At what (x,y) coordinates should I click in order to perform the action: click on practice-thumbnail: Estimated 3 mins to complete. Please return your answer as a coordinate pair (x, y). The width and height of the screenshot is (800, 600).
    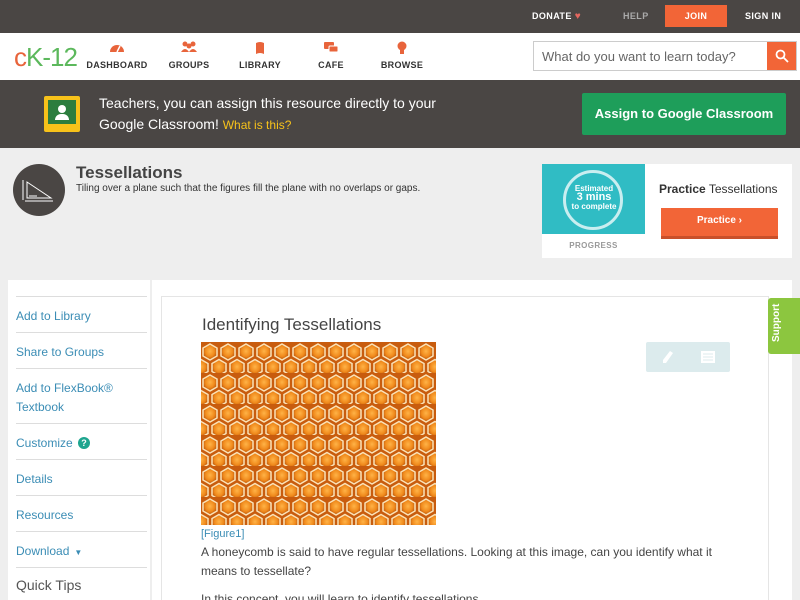
    Looking at the image, I should click on (593, 199).